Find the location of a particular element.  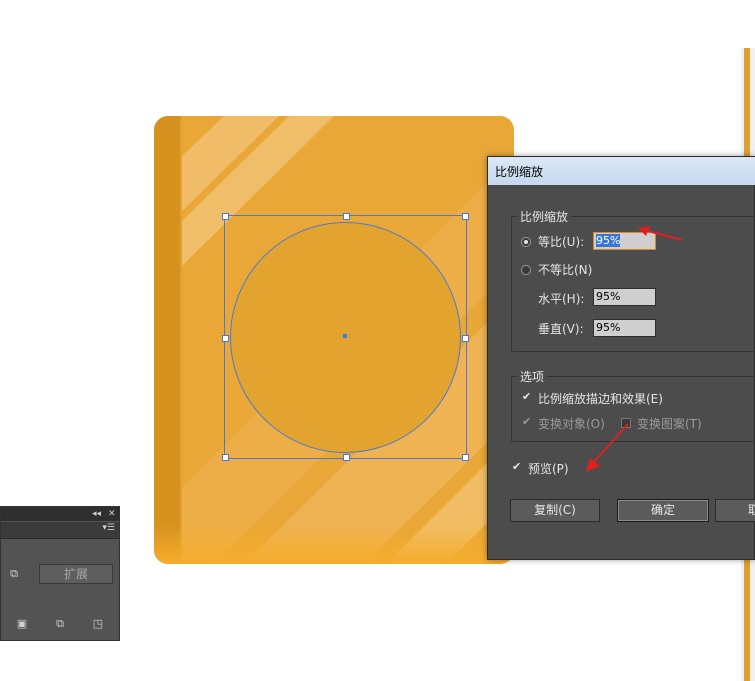

horizontal-label: 水平(H): is located at coordinates (561, 299).